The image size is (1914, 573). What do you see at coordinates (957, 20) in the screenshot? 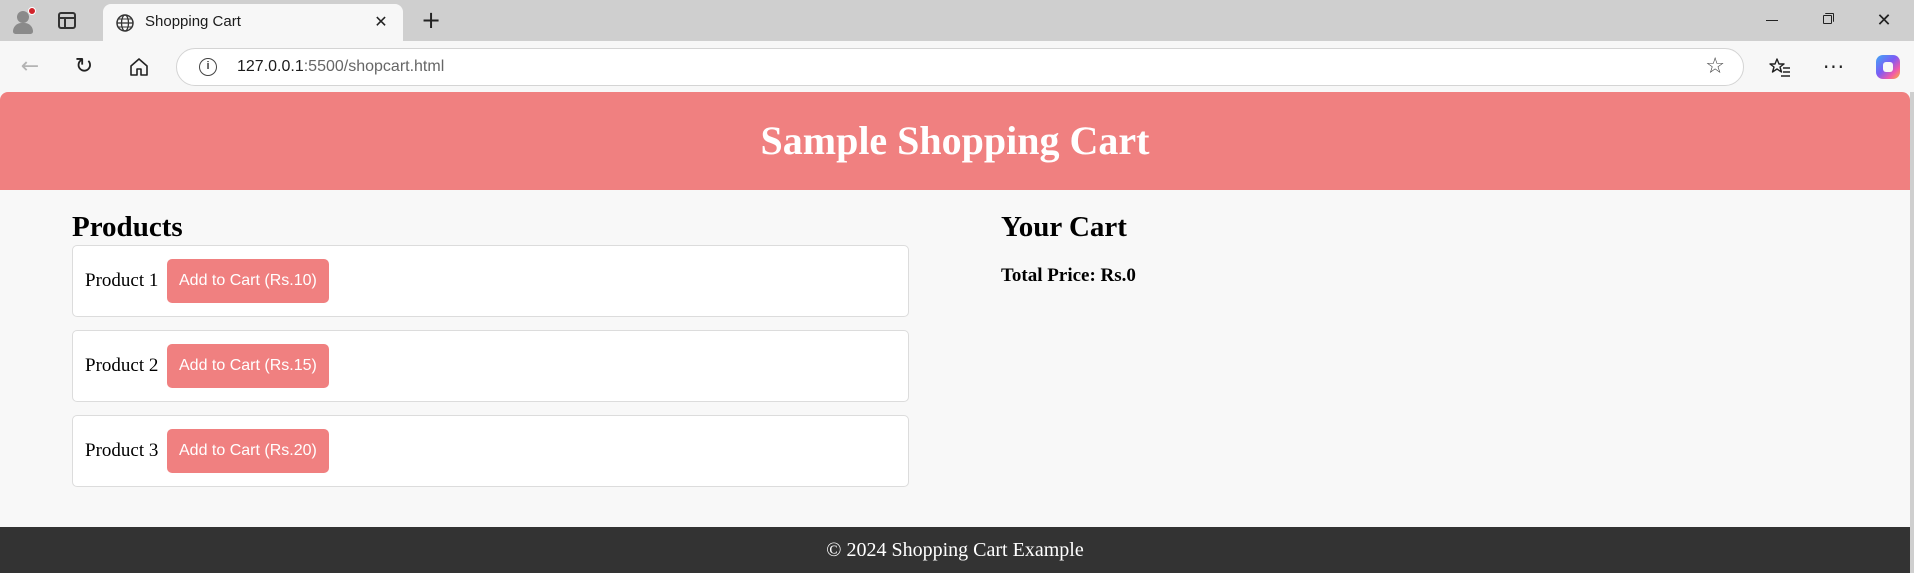
I see `browser-tab-strip: Shopping Cart ✕ + ✕` at bounding box center [957, 20].